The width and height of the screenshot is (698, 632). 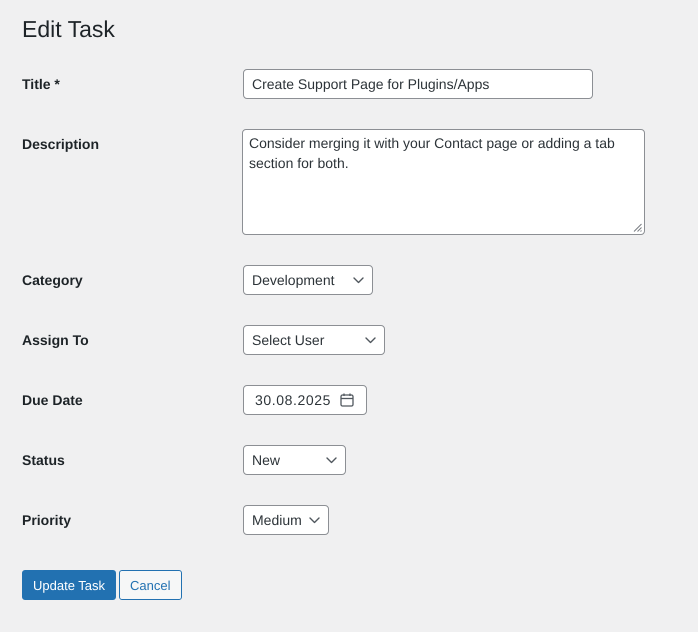 What do you see at coordinates (52, 400) in the screenshot?
I see `field-label: Due Date` at bounding box center [52, 400].